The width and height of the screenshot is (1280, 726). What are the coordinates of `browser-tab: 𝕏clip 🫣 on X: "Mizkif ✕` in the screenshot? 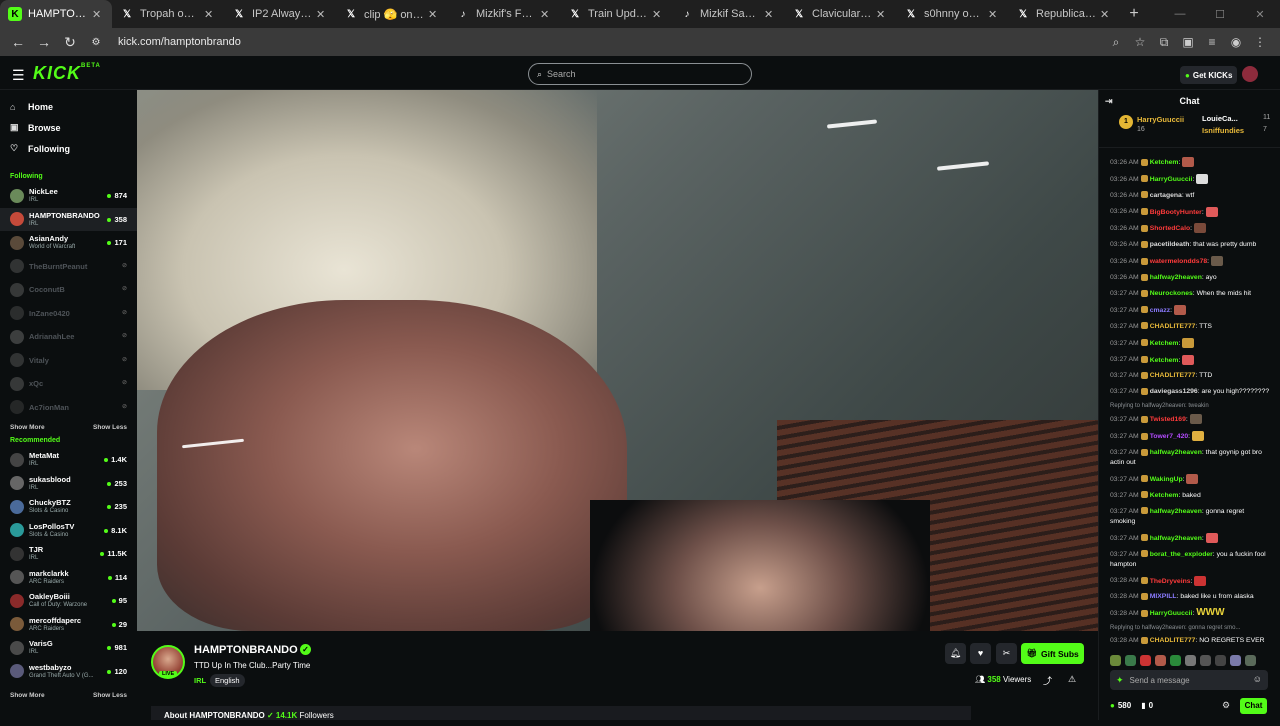 It's located at (392, 14).